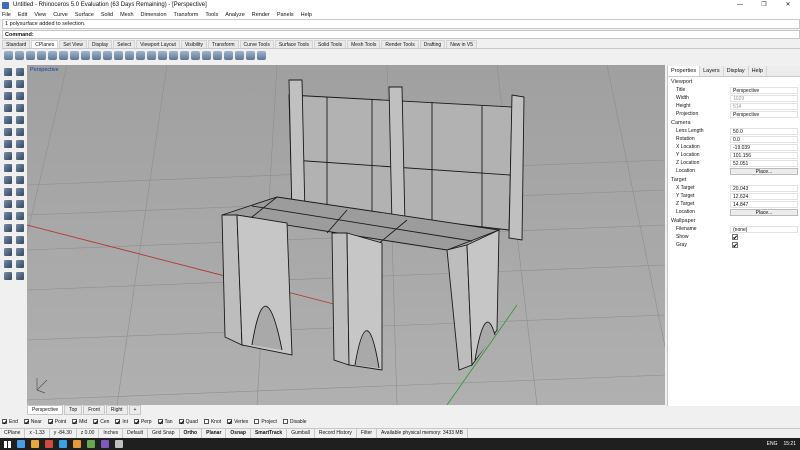 The width and height of the screenshot is (800, 450). What do you see at coordinates (154, 15) in the screenshot?
I see `menu-dimension: Dimension` at bounding box center [154, 15].